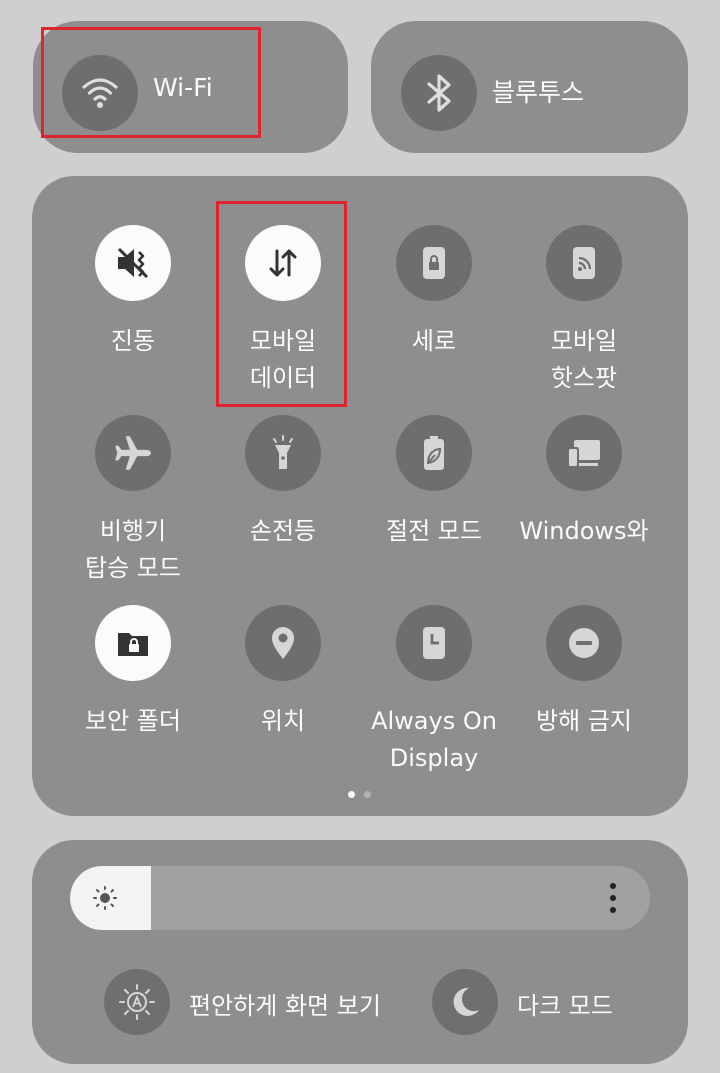 The width and height of the screenshot is (720, 1073). What do you see at coordinates (584, 453) in the screenshot?
I see `link-to-windows-icon` at bounding box center [584, 453].